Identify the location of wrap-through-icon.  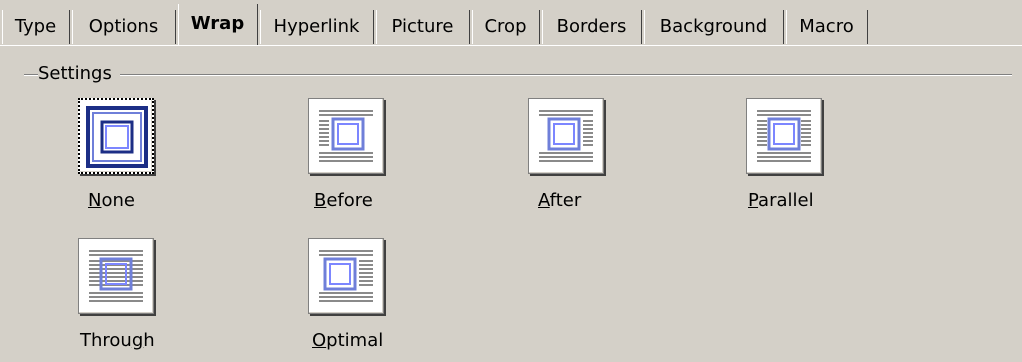
(116, 276).